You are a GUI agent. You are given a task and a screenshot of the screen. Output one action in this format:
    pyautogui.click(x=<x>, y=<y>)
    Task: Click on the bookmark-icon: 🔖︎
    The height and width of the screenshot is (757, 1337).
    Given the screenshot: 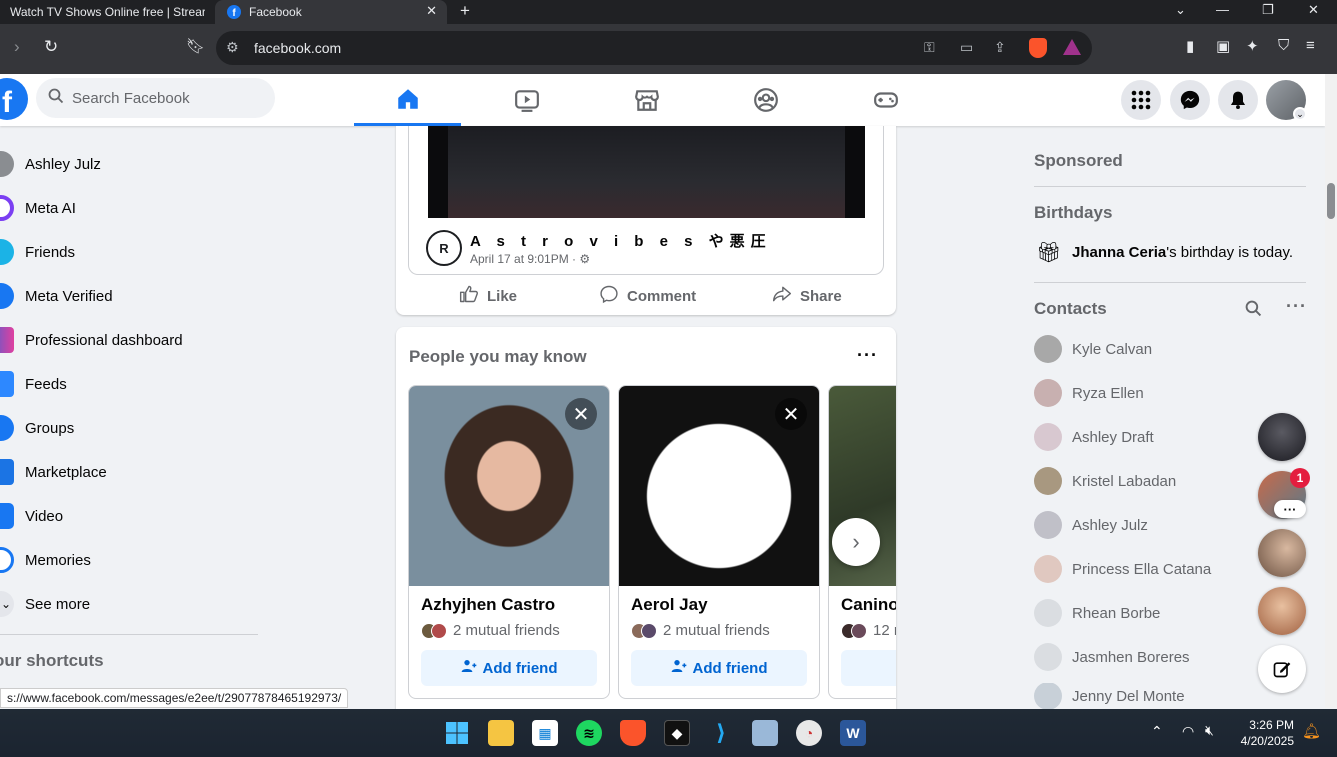 What is the action you would take?
    pyautogui.click(x=195, y=46)
    